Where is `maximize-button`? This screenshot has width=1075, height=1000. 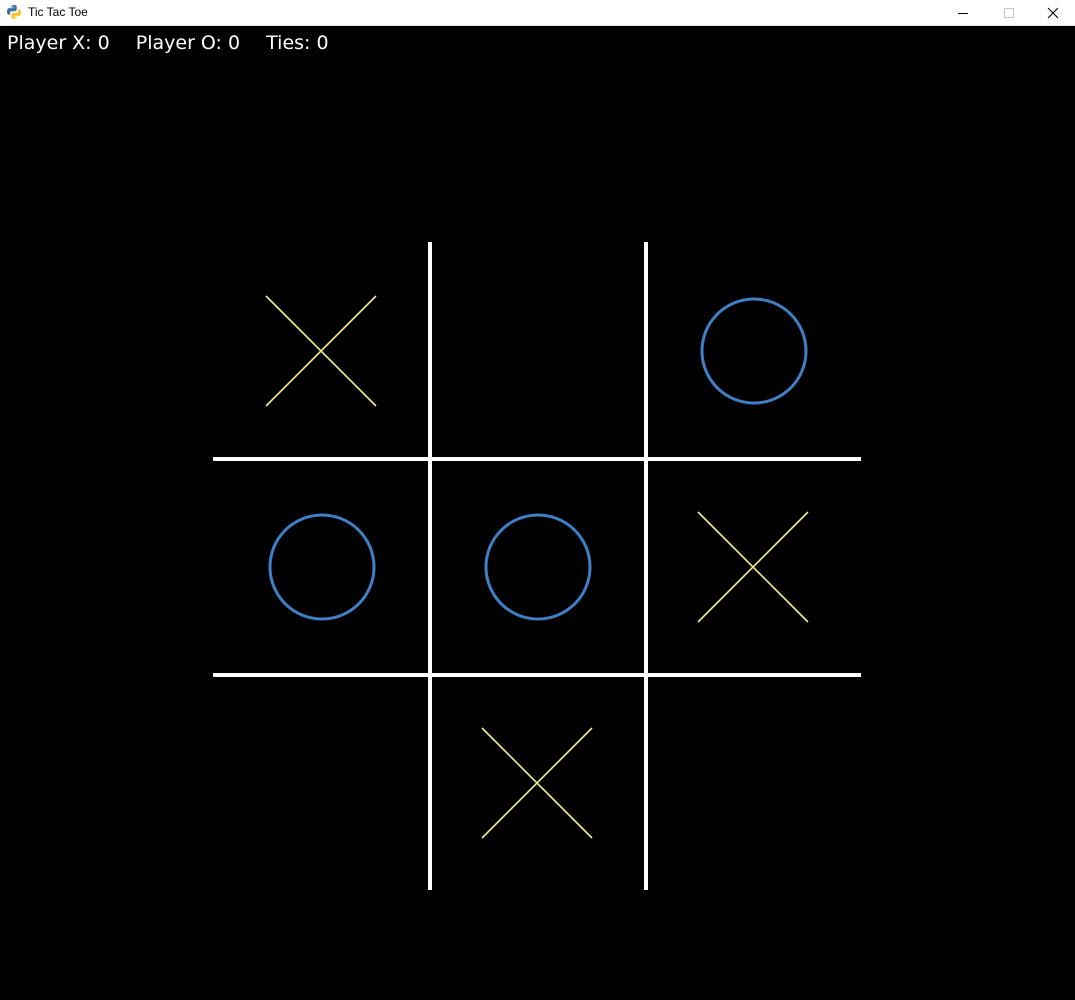 maximize-button is located at coordinates (1009, 12).